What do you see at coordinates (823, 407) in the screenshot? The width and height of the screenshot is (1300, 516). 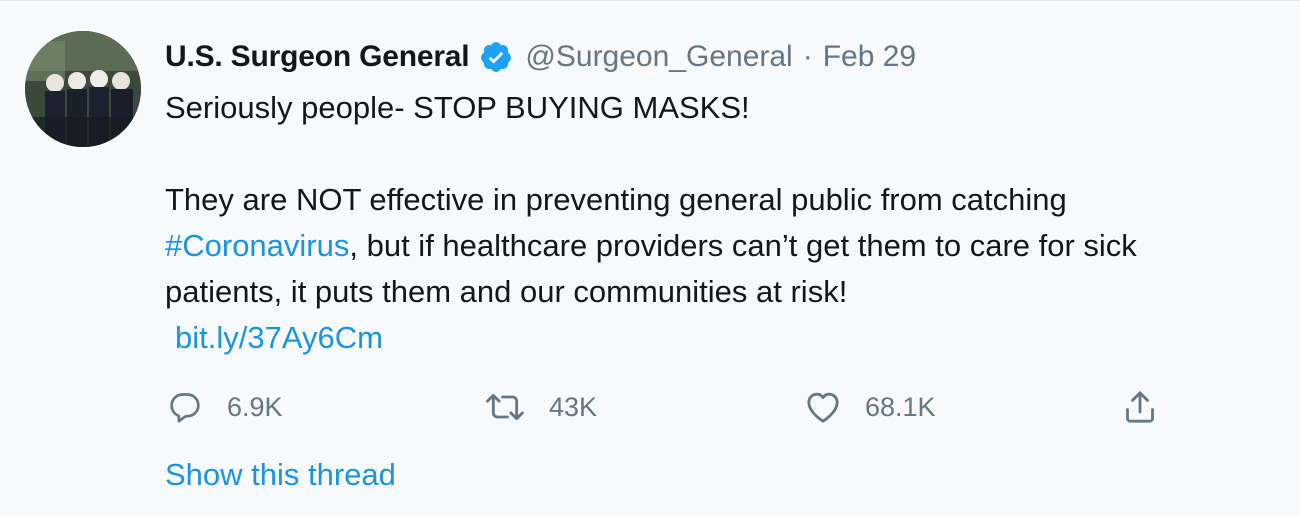 I see `heart-icon` at bounding box center [823, 407].